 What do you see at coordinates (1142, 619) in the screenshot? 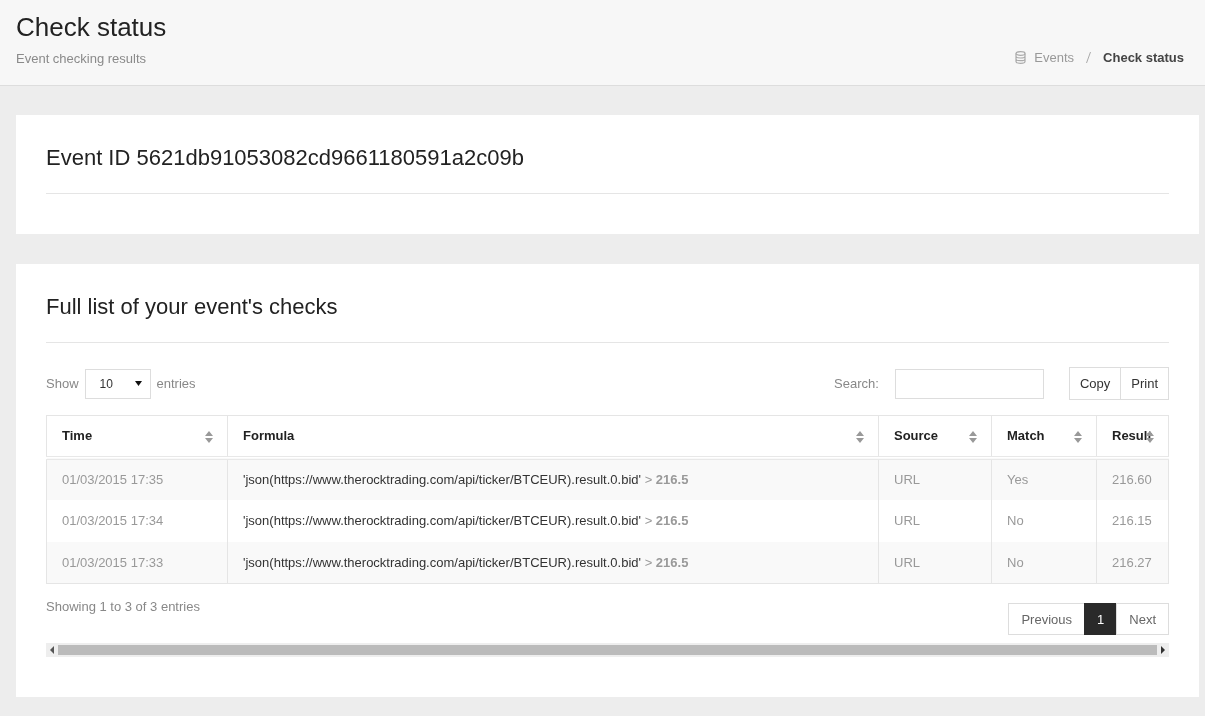
I see `page-button: Next` at bounding box center [1142, 619].